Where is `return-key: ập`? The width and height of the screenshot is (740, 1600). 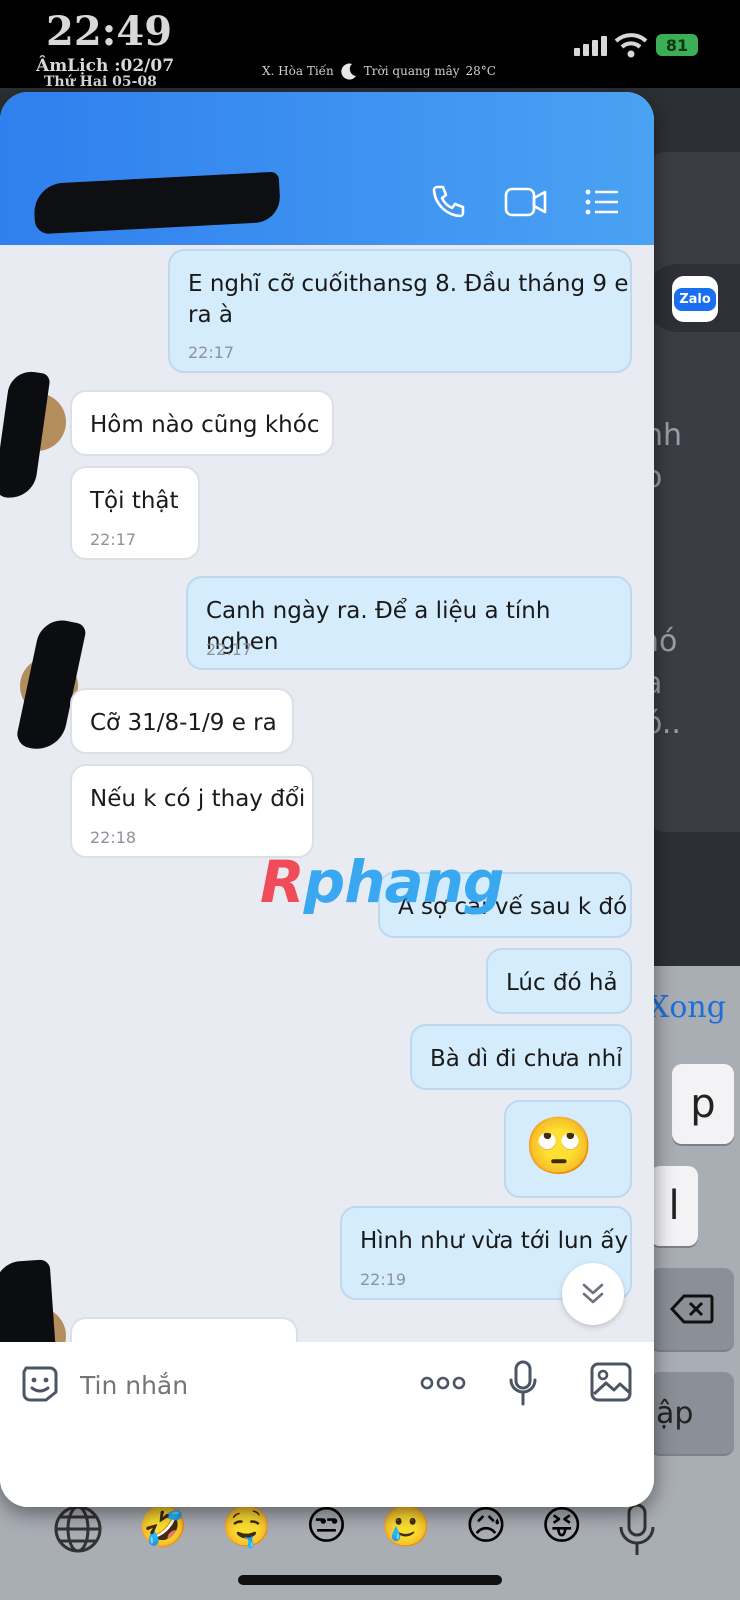 return-key: ập is located at coordinates (692, 1413).